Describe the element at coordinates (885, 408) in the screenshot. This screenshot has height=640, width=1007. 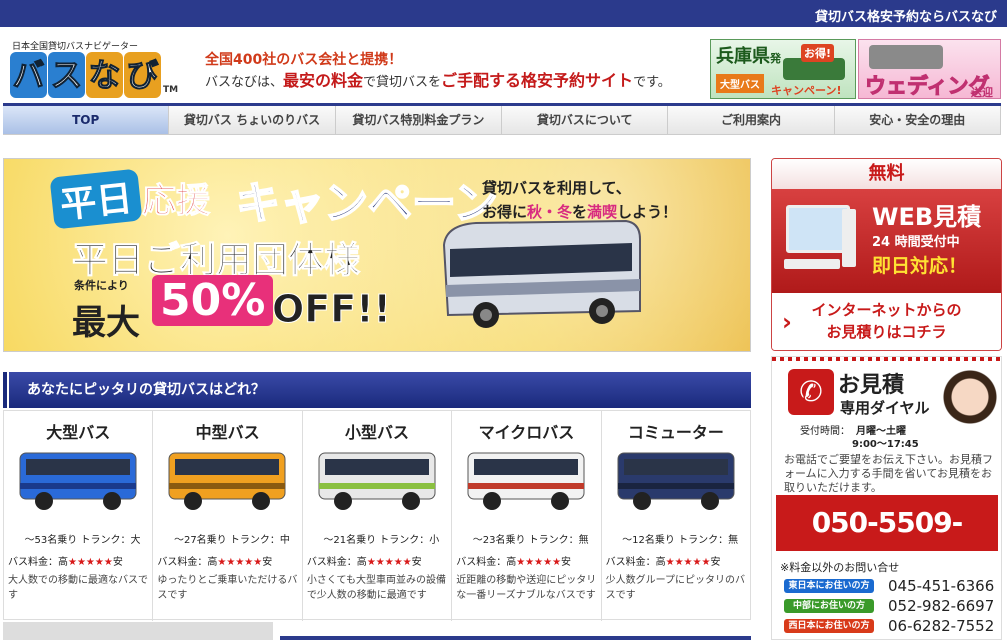
I see `phone-estimate-subtitle: 専用ダイヤル` at that location.